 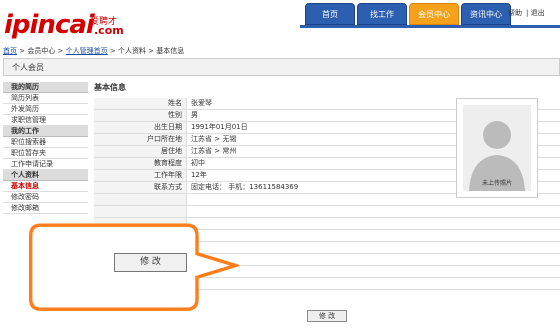 I want to click on main-nav: 首页 找工作 会员中心 资讯中心, so click(x=409, y=14).